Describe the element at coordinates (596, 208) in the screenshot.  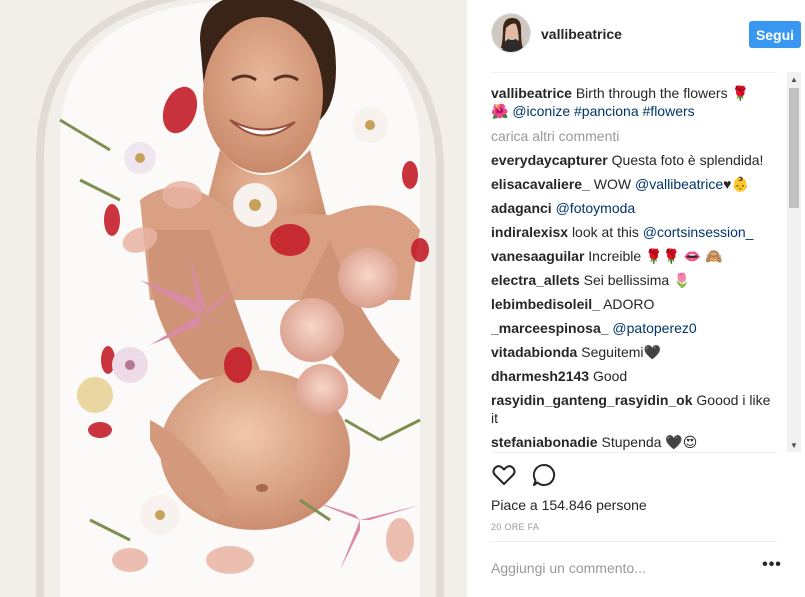
I see `comment-mention: @fotoymoda` at that location.